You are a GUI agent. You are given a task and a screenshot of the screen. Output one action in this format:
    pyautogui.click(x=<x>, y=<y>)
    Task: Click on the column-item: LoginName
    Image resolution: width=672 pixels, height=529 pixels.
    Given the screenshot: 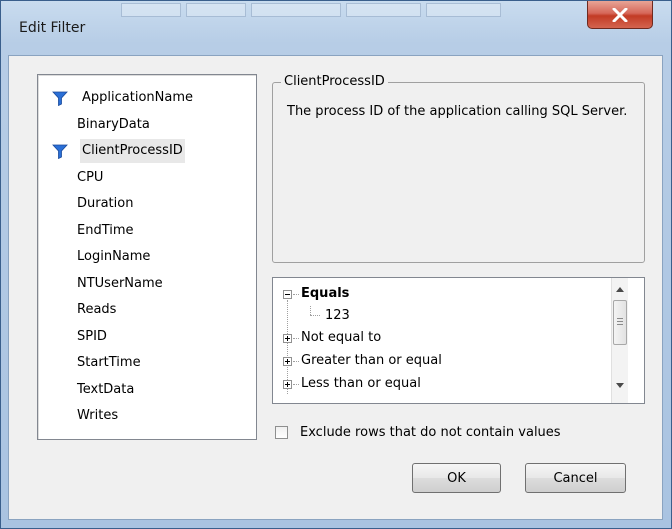 What is the action you would take?
    pyautogui.click(x=146, y=257)
    